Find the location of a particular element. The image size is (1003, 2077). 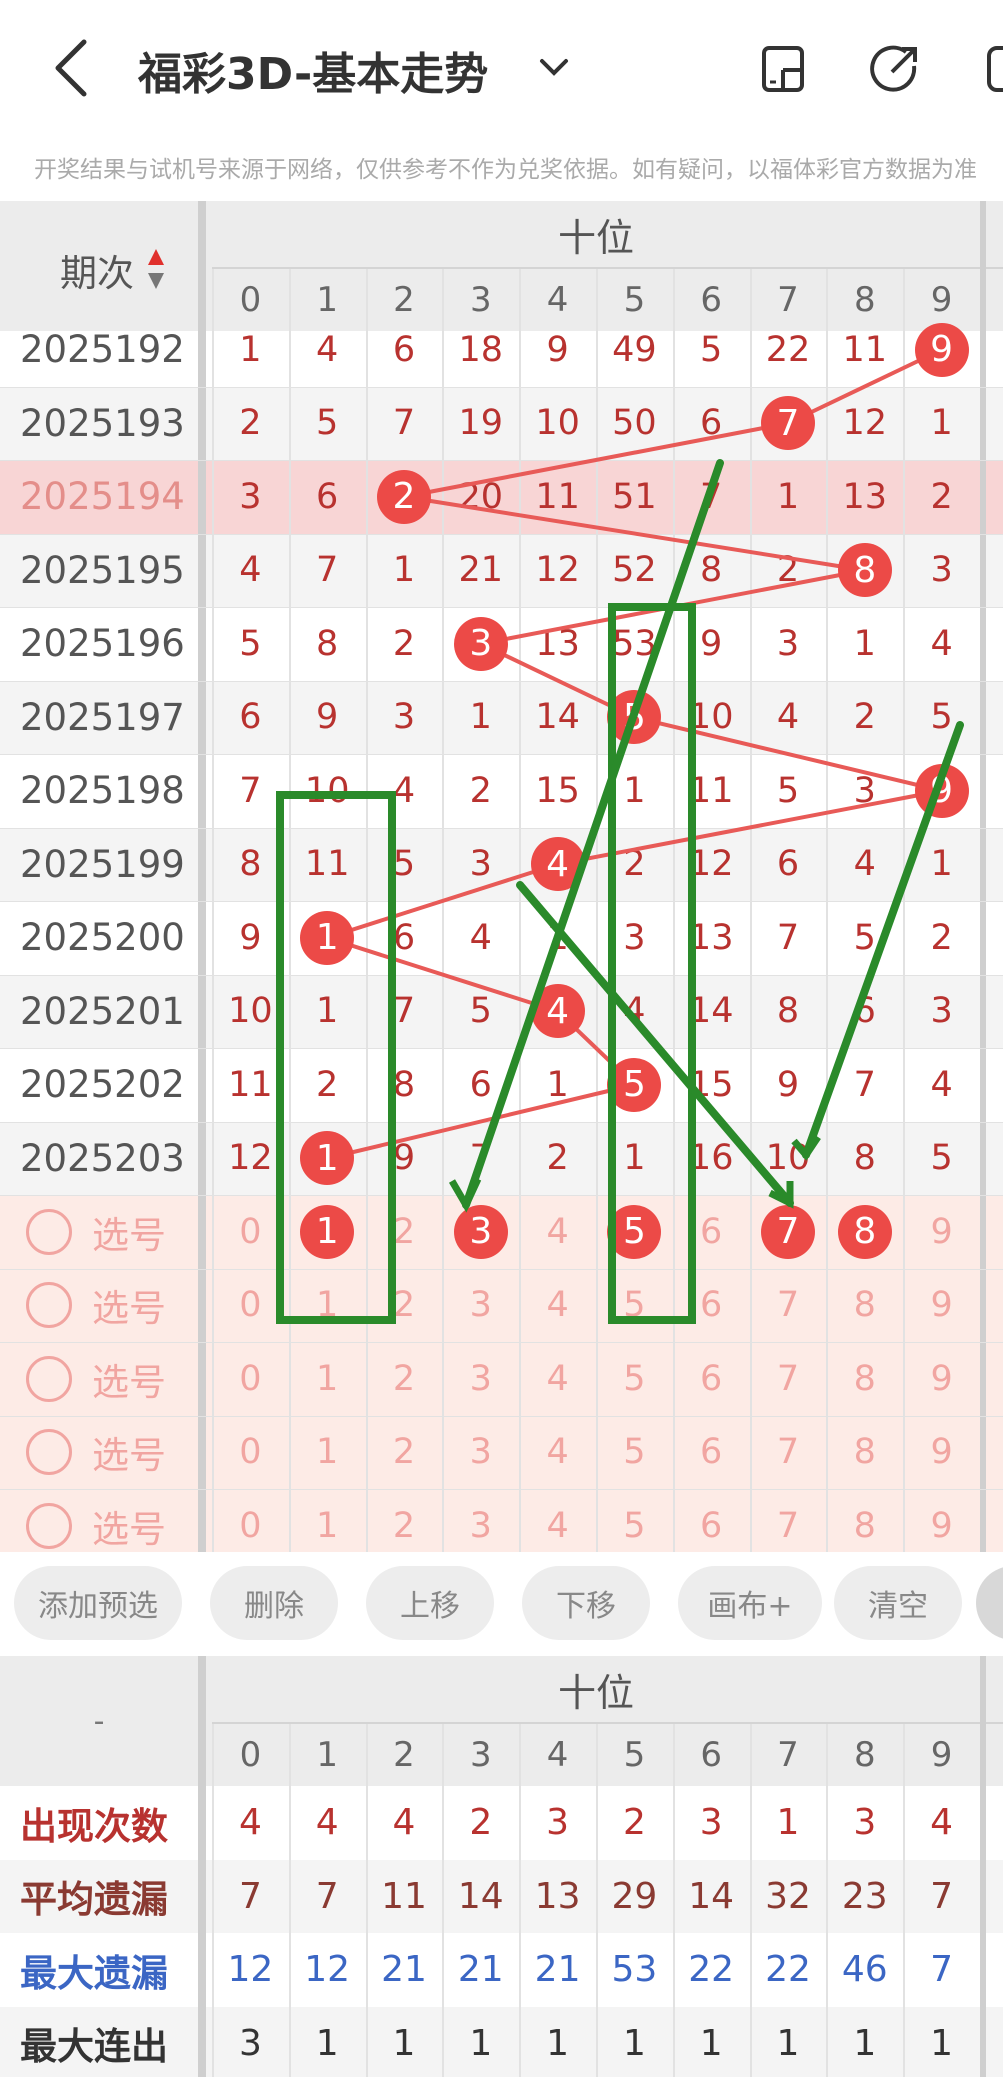

sort-icon is located at coordinates (156, 269).